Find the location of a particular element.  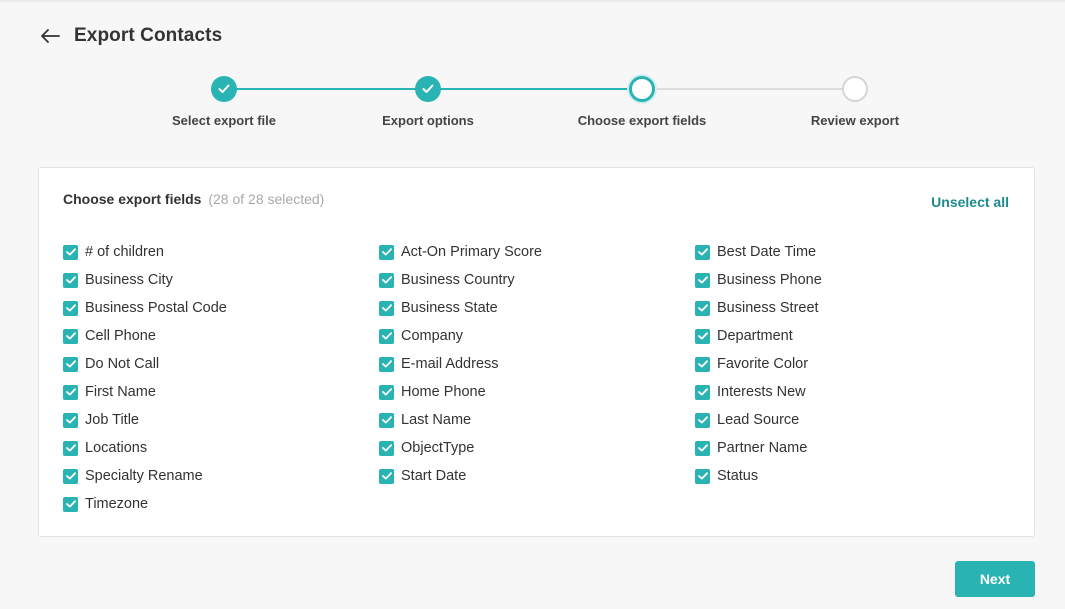

back-button is located at coordinates (50, 36).